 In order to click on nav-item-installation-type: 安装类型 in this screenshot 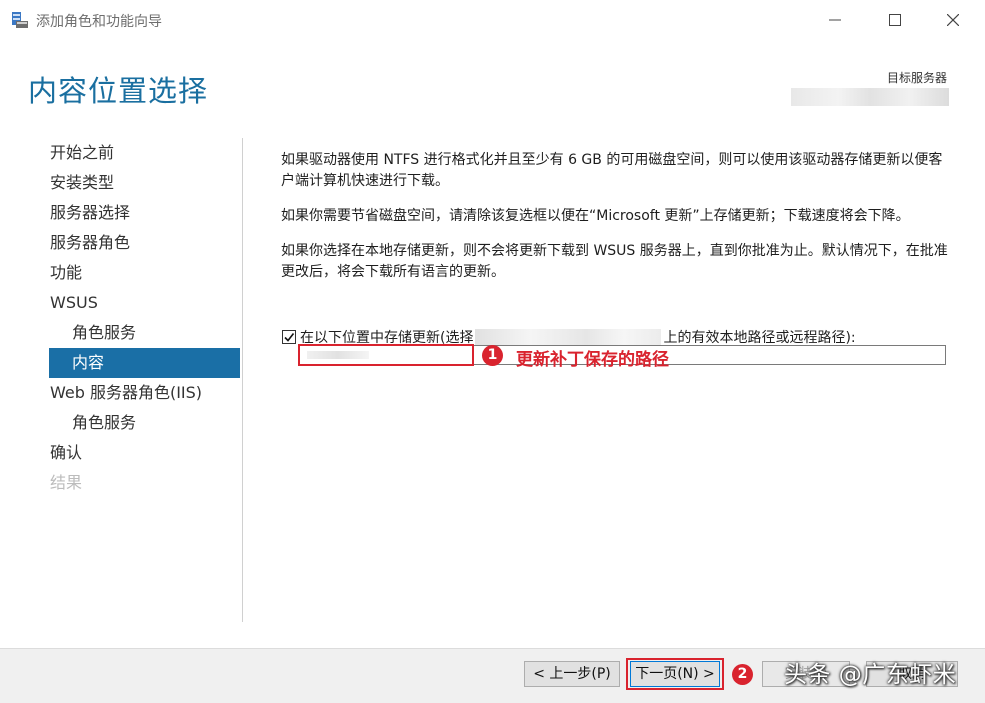, I will do `click(140, 183)`.